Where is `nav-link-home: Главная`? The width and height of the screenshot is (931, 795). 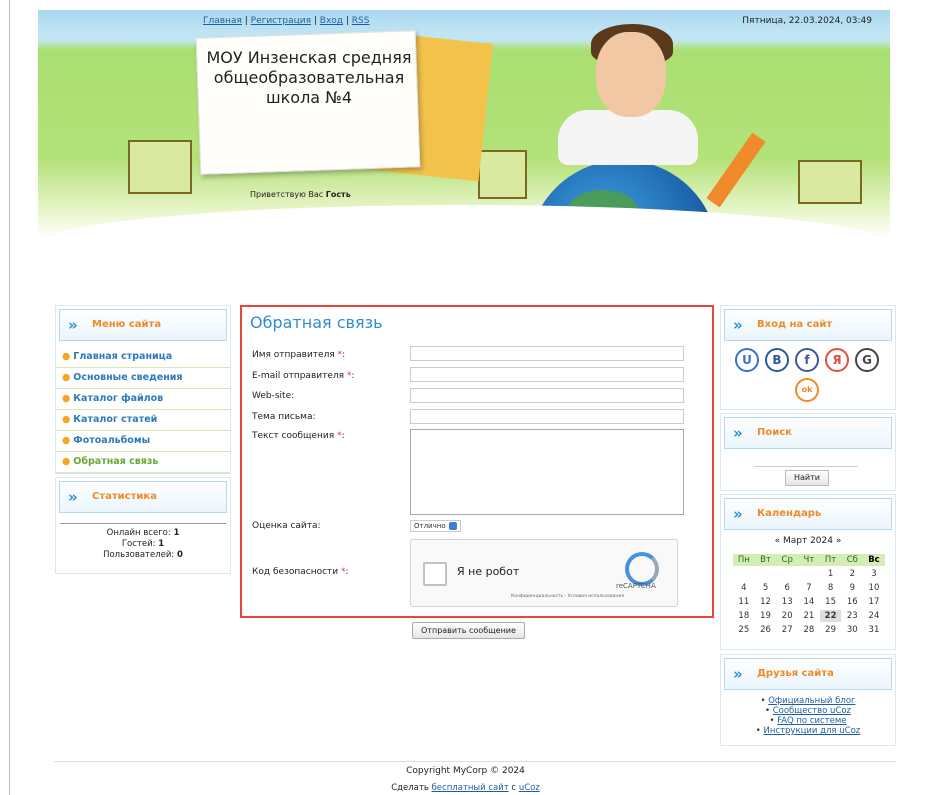 nav-link-home: Главная is located at coordinates (222, 21).